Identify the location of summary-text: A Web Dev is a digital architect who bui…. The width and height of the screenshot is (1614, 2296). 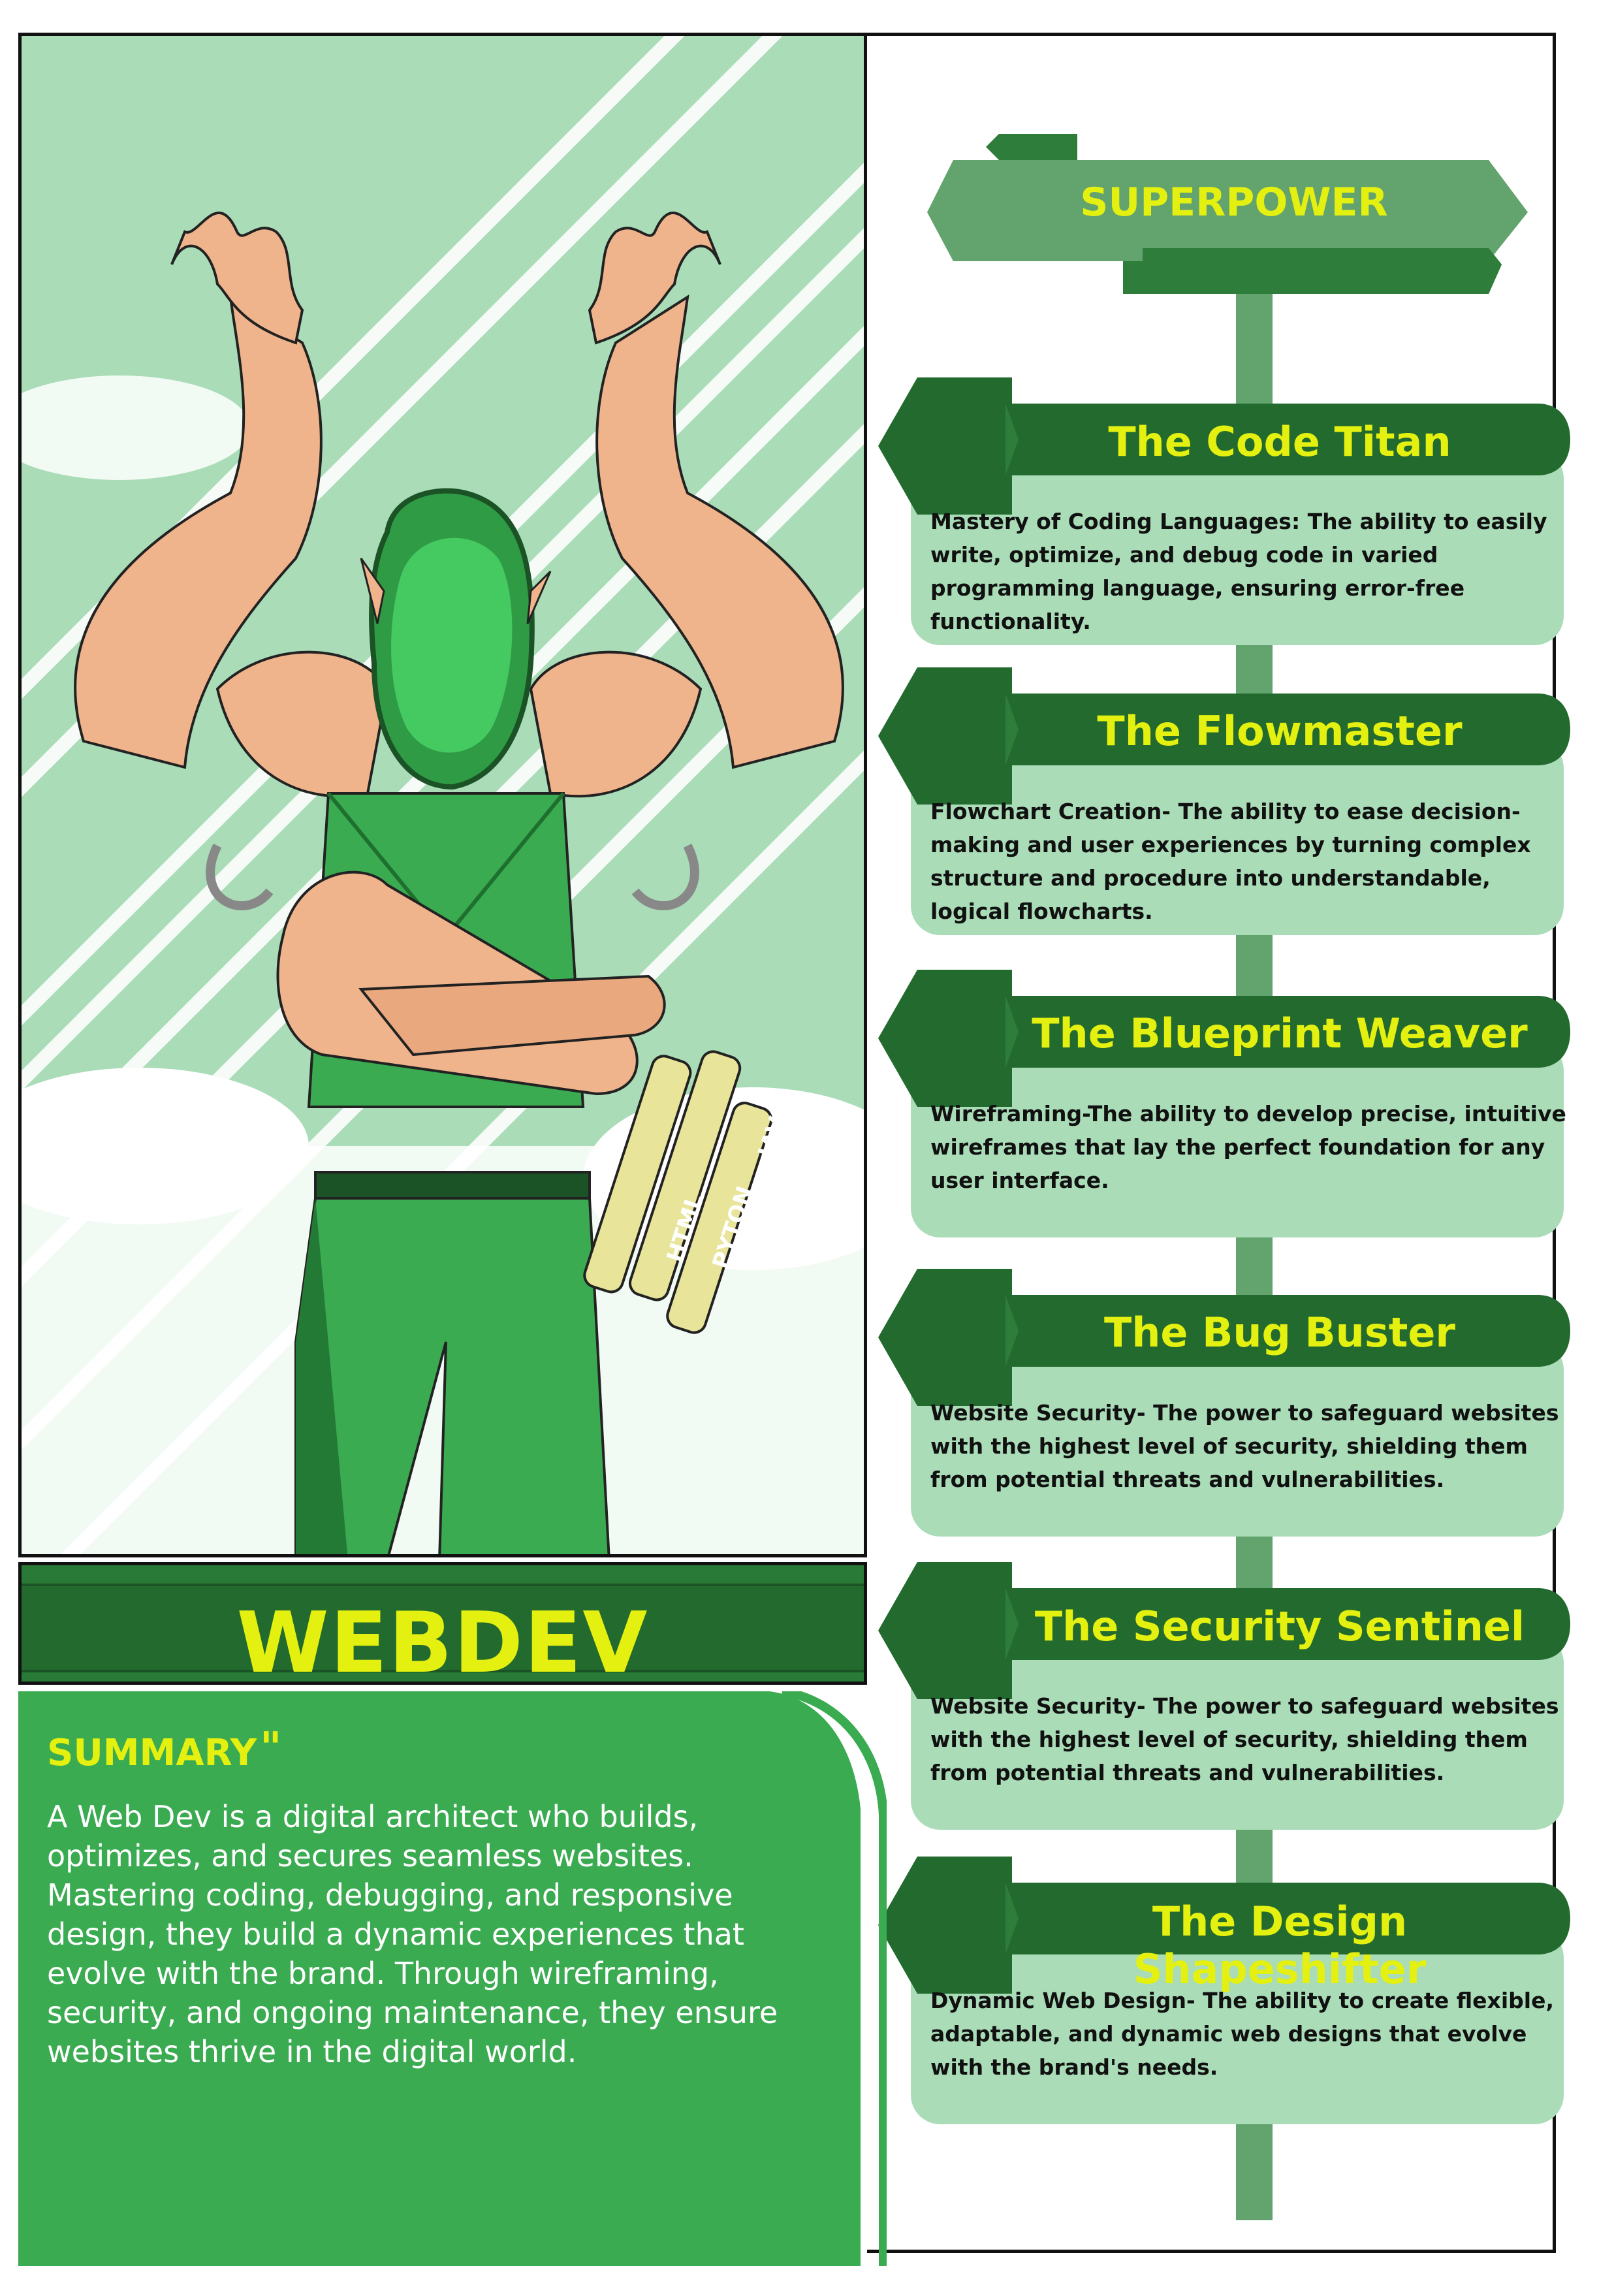
(413, 1934).